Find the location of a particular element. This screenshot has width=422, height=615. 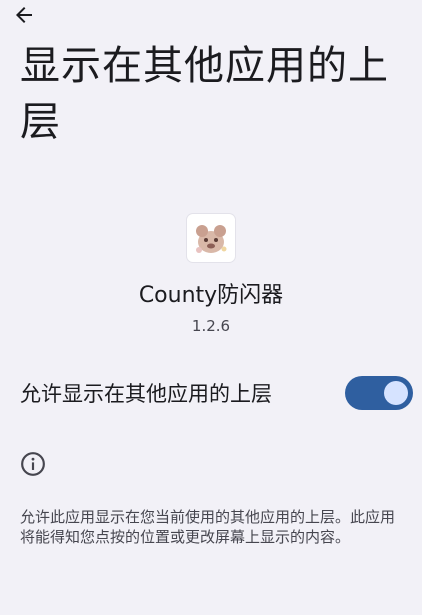

arrow-left-icon is located at coordinates (24, 15).